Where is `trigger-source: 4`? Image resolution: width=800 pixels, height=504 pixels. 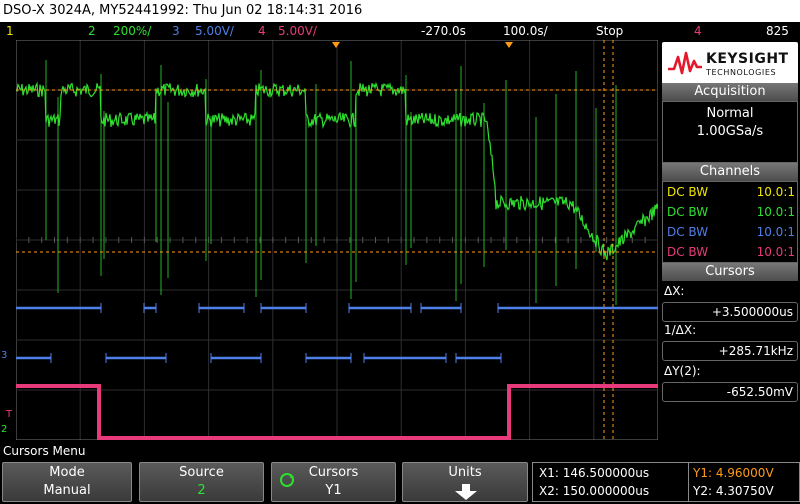 trigger-source: 4 is located at coordinates (698, 31).